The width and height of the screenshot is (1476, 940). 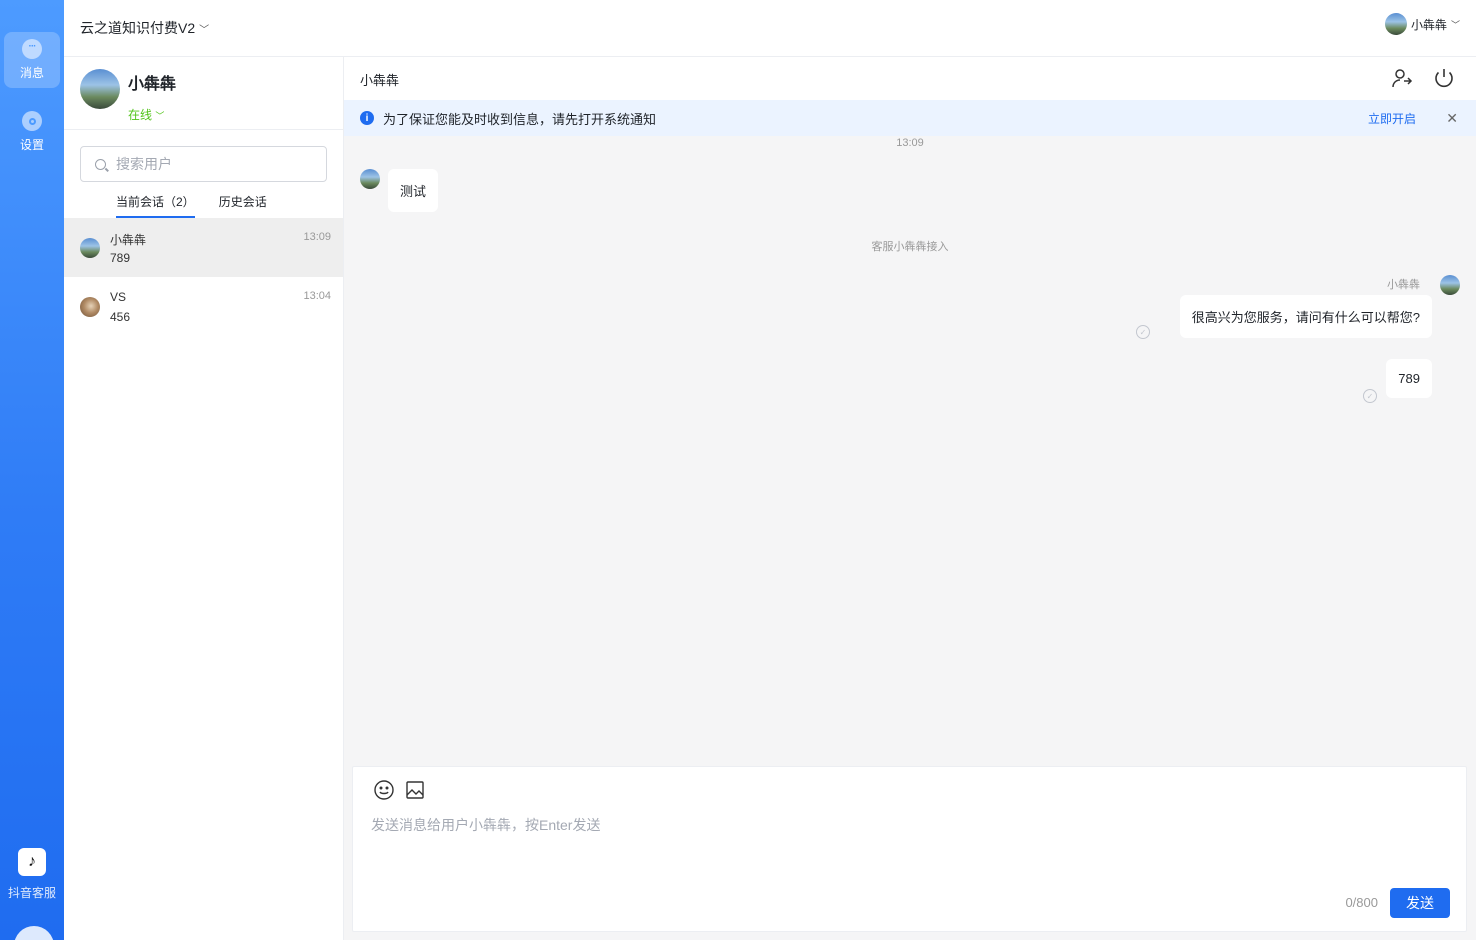 I want to click on settings-icon, so click(x=32, y=121).